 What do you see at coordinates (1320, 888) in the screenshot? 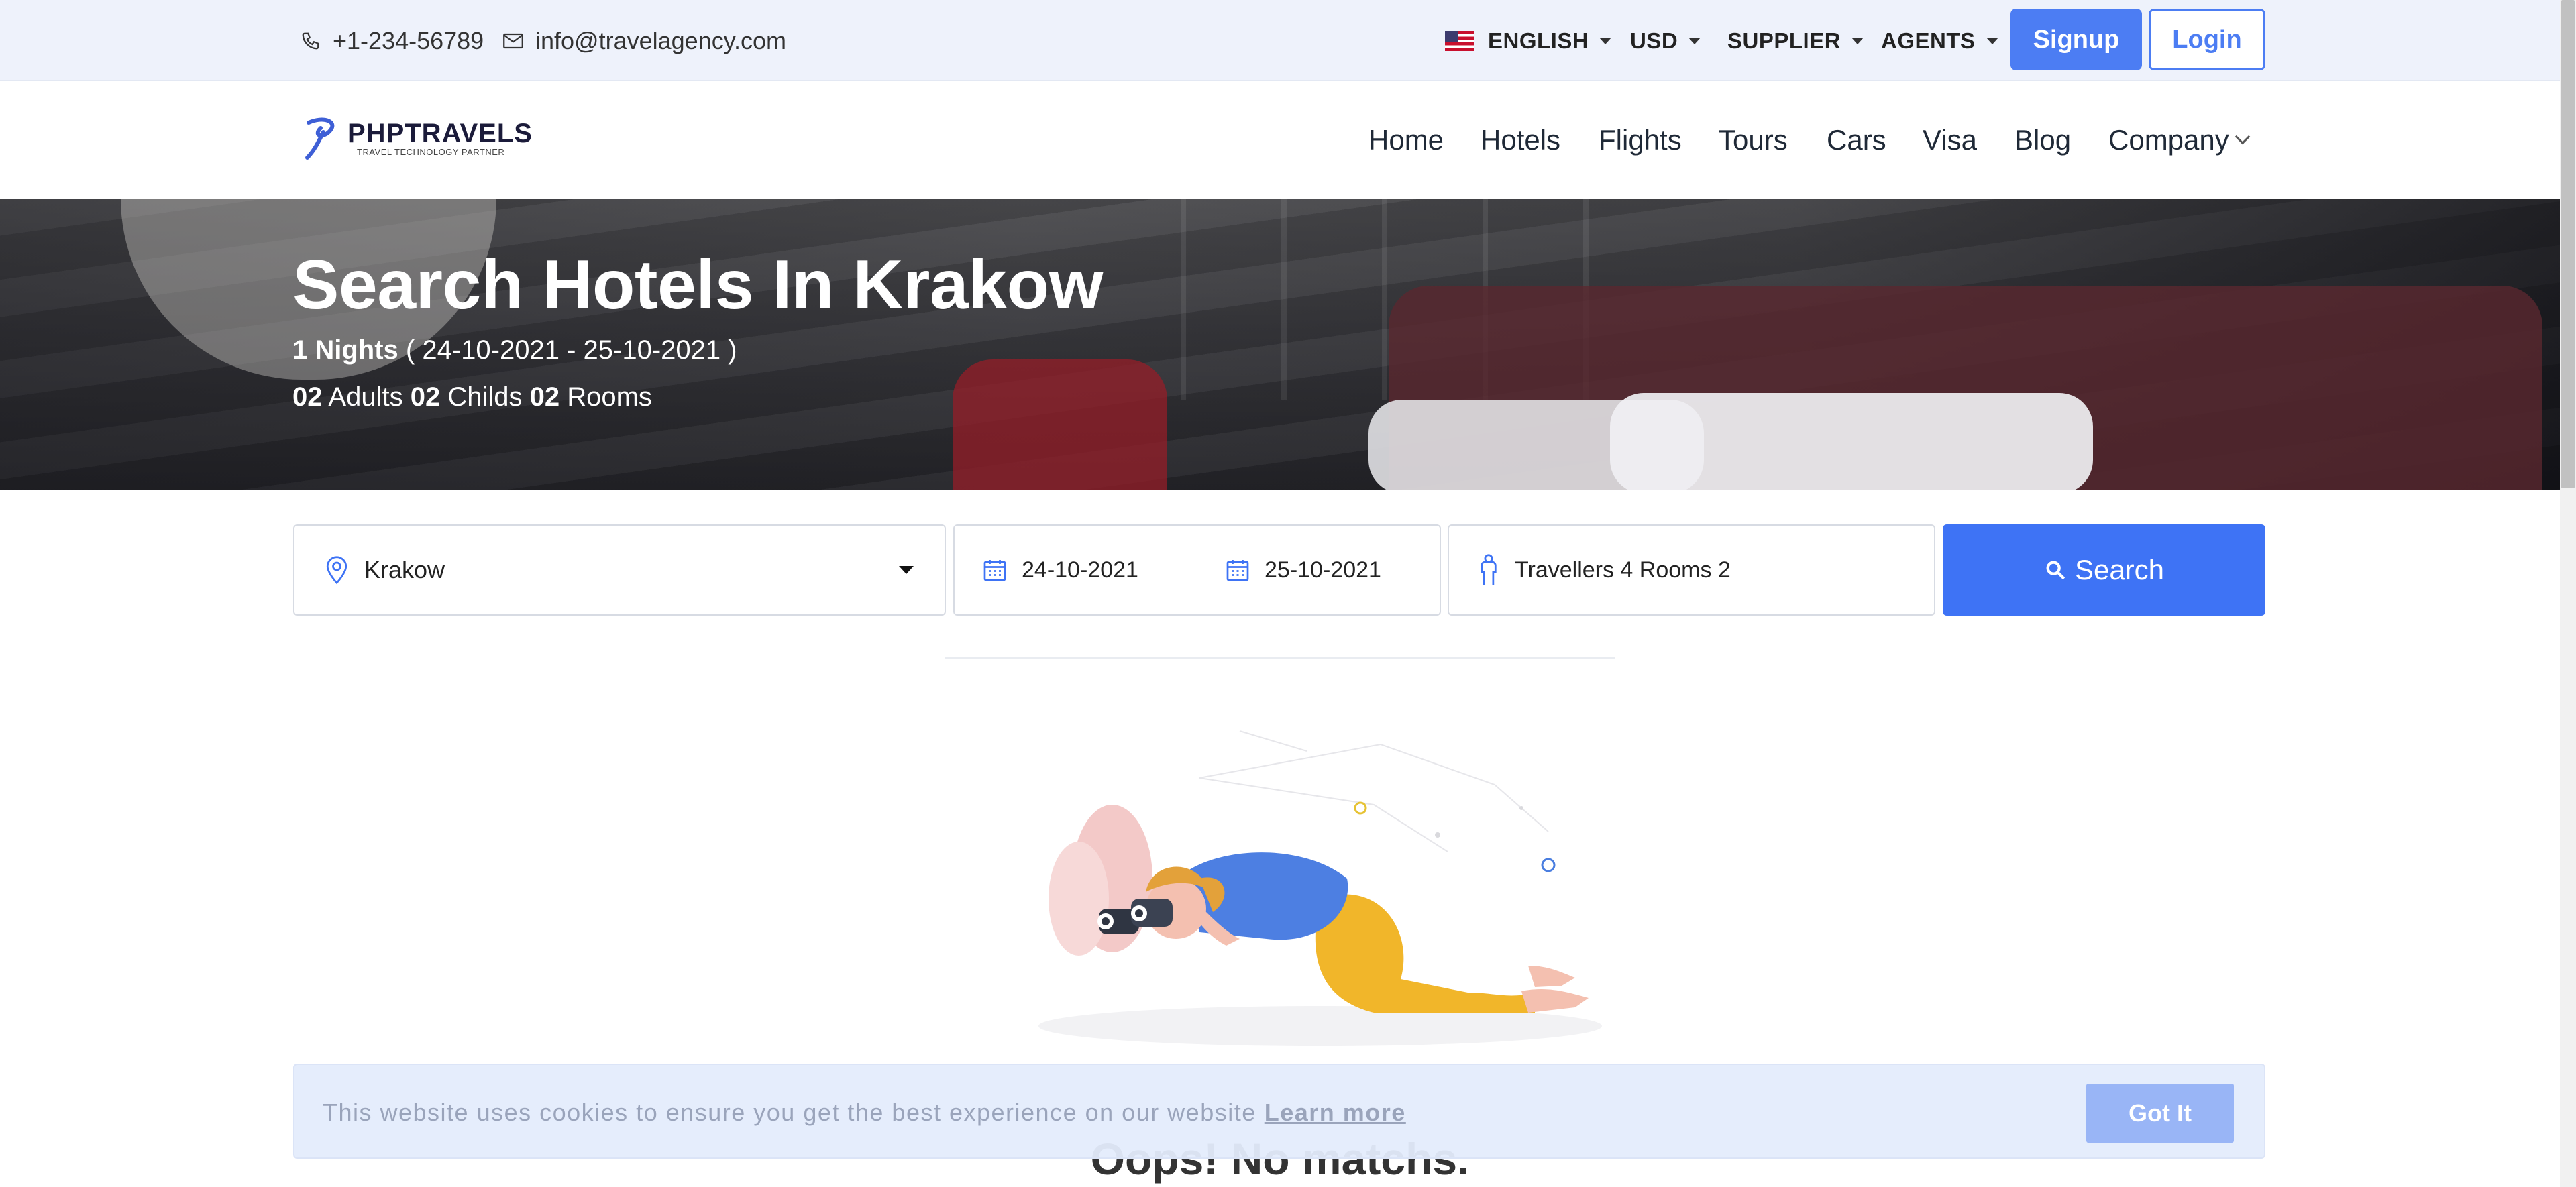
I see `no-results-illustration` at bounding box center [1320, 888].